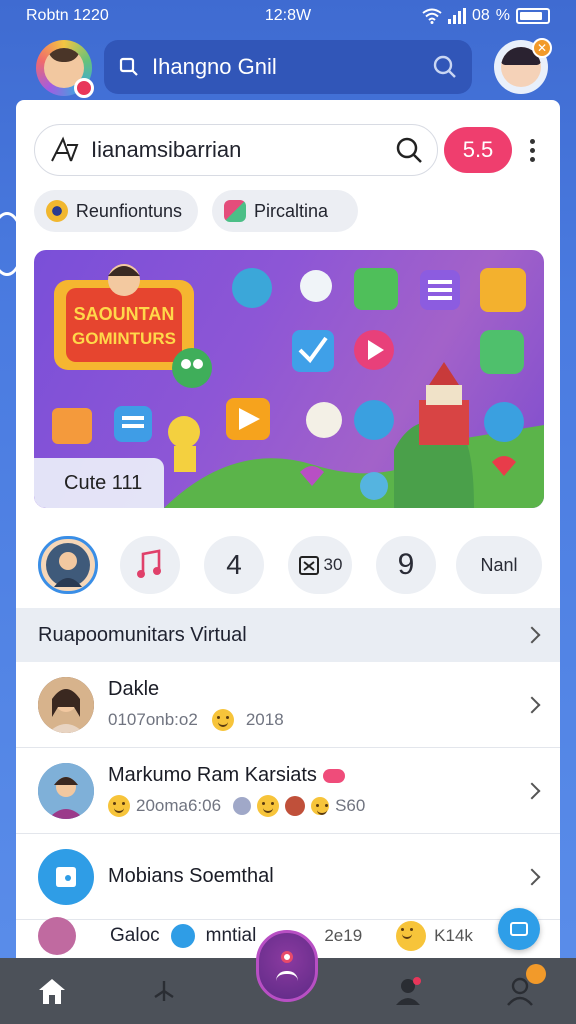 Image resolution: width=576 pixels, height=1024 pixels. Describe the element at coordinates (333, 775) in the screenshot. I see `heart-icon` at that location.